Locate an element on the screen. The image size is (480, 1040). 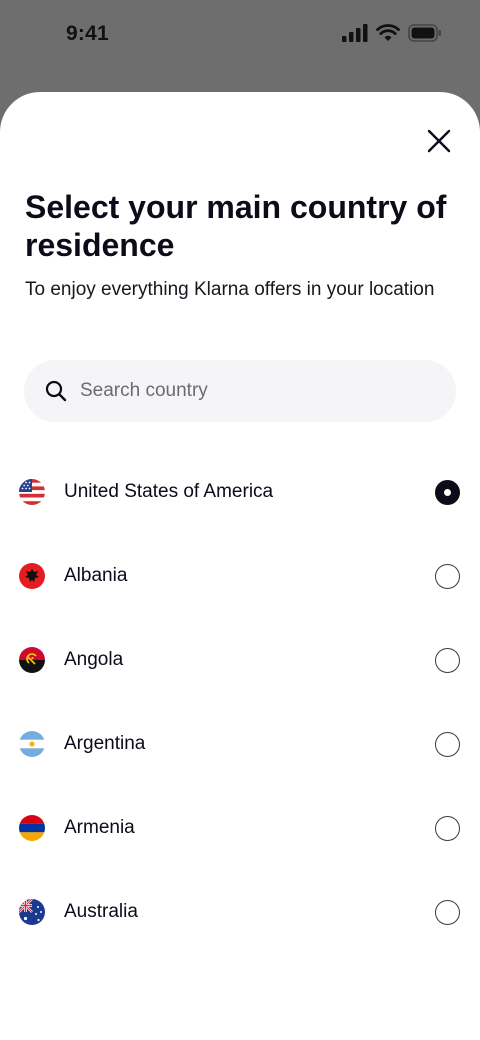
country-name: Angola is located at coordinates (94, 659).